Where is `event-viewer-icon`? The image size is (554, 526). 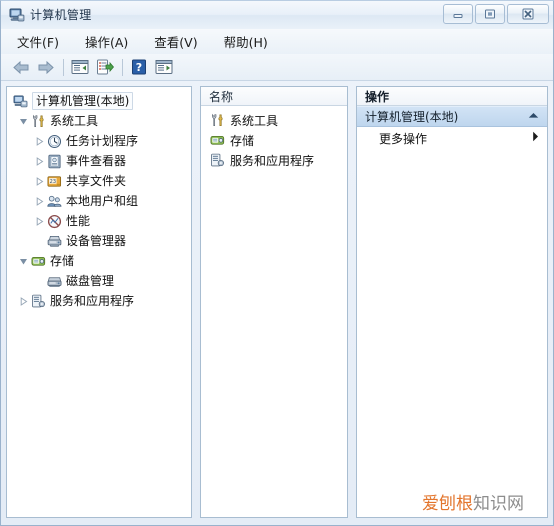
event-viewer-icon is located at coordinates (54, 161).